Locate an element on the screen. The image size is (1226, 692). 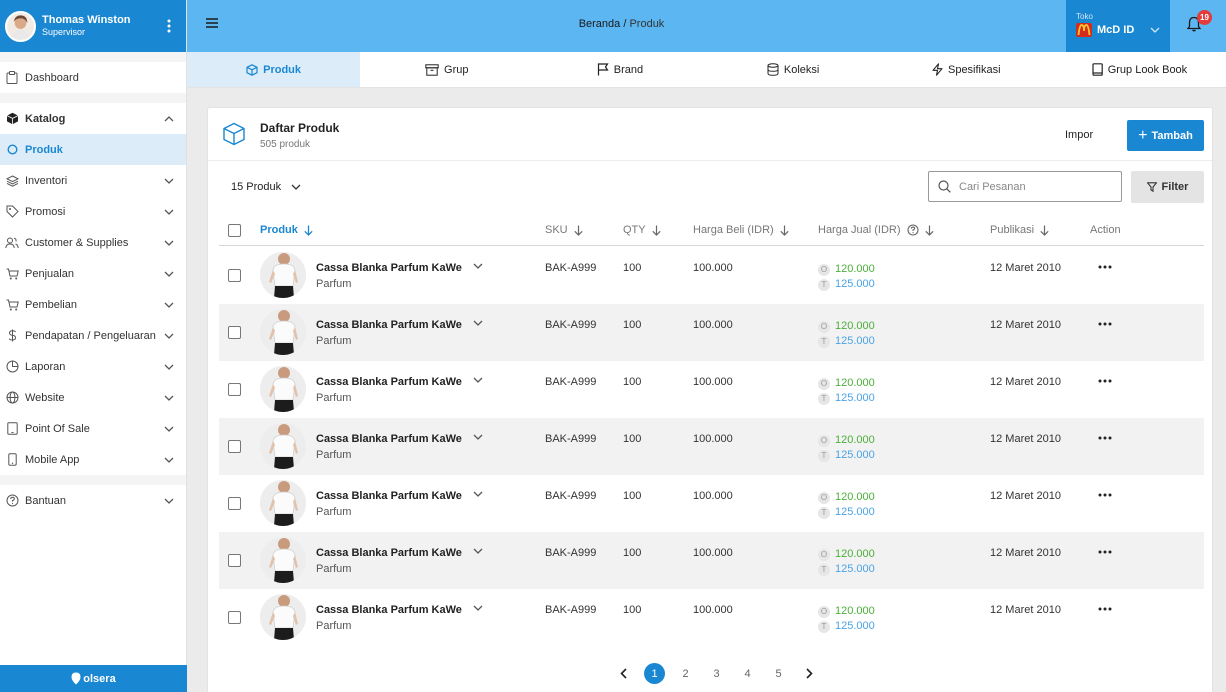
filter-button: Filter is located at coordinates (1167, 187).